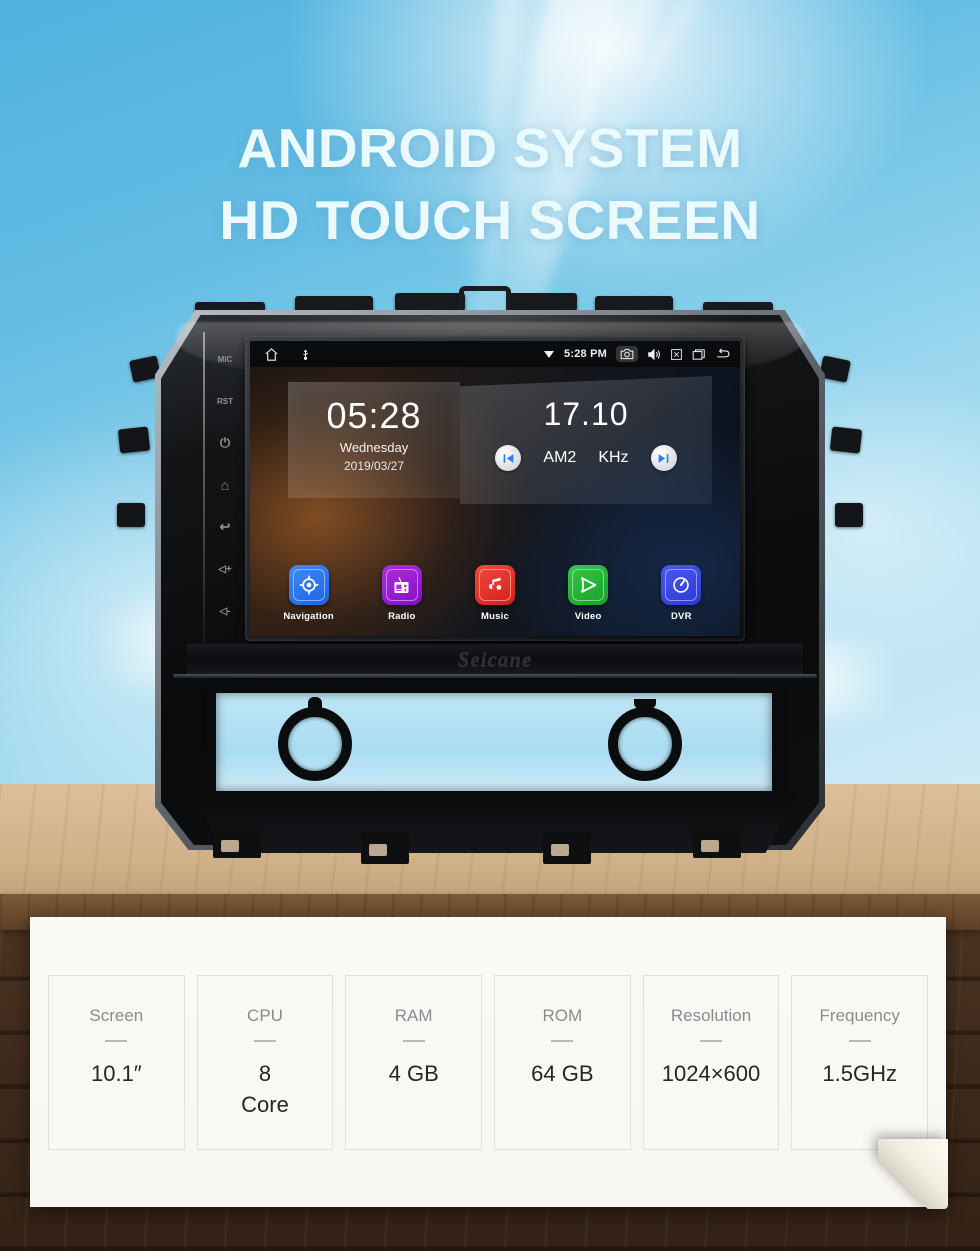  What do you see at coordinates (663, 458) in the screenshot?
I see `skip-next-icon` at bounding box center [663, 458].